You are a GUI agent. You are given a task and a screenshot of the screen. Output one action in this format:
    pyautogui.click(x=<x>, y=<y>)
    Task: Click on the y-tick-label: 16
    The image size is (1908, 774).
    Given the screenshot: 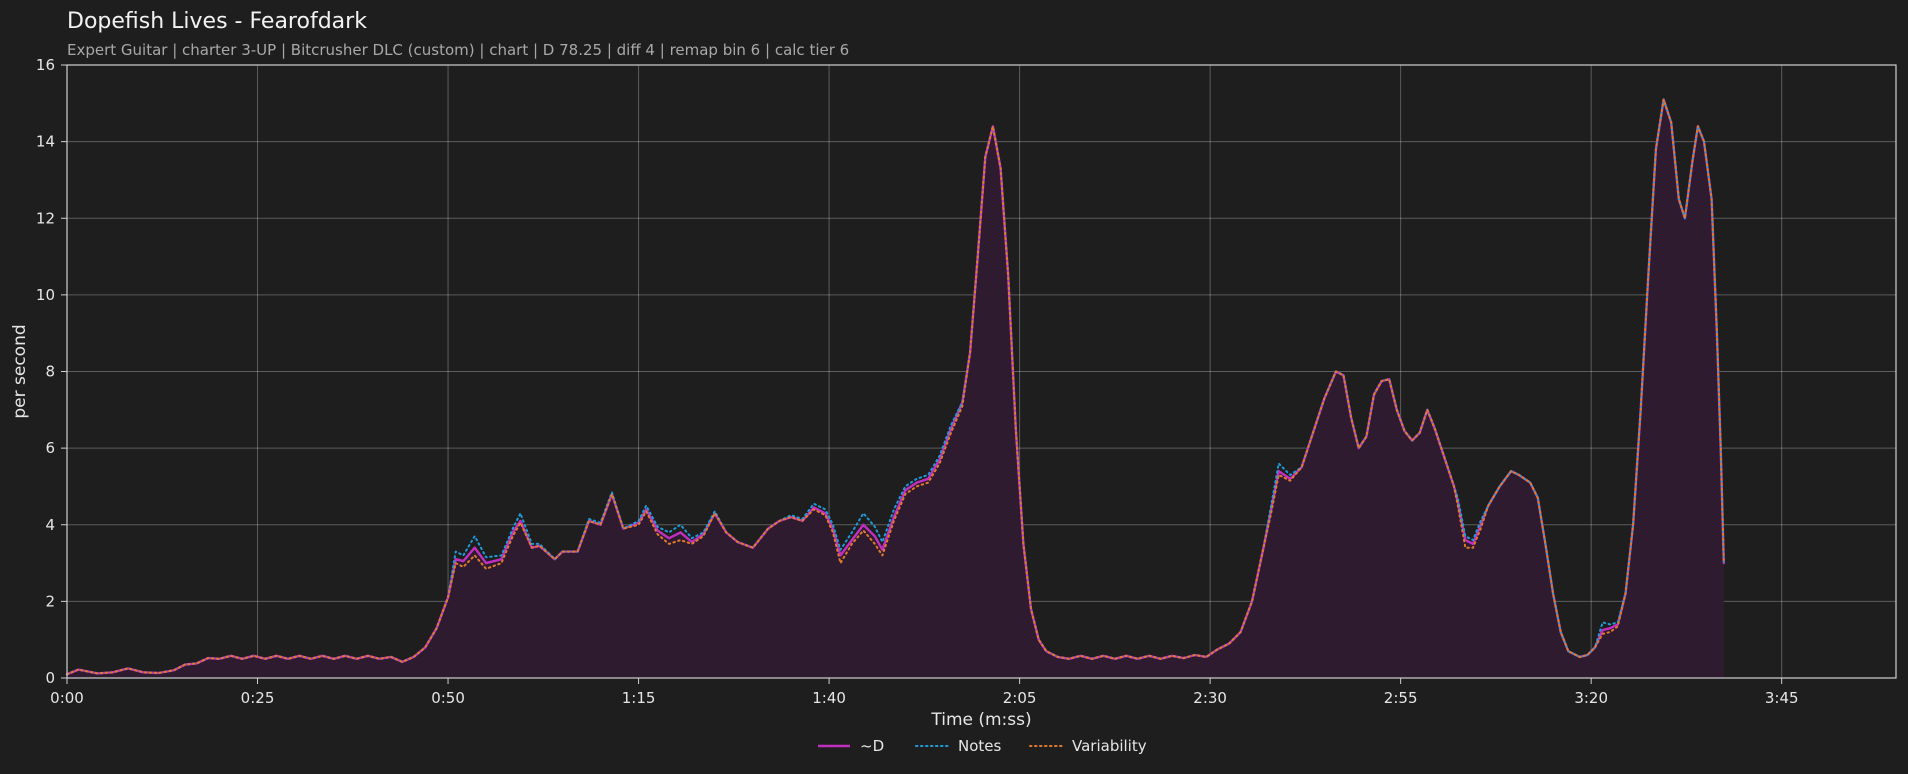 What is the action you would take?
    pyautogui.click(x=45, y=65)
    